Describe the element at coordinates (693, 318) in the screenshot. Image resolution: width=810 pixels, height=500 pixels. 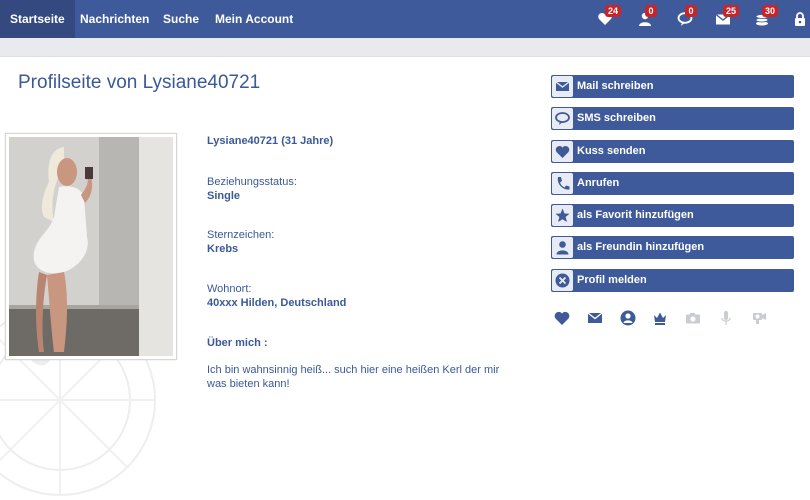
I see `camera-icon` at that location.